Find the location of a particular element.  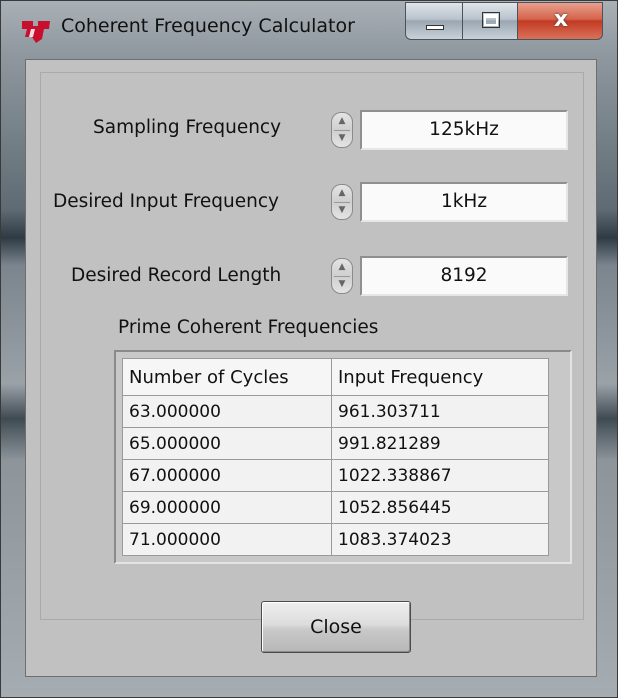

maximize-button is located at coordinates (490, 21).